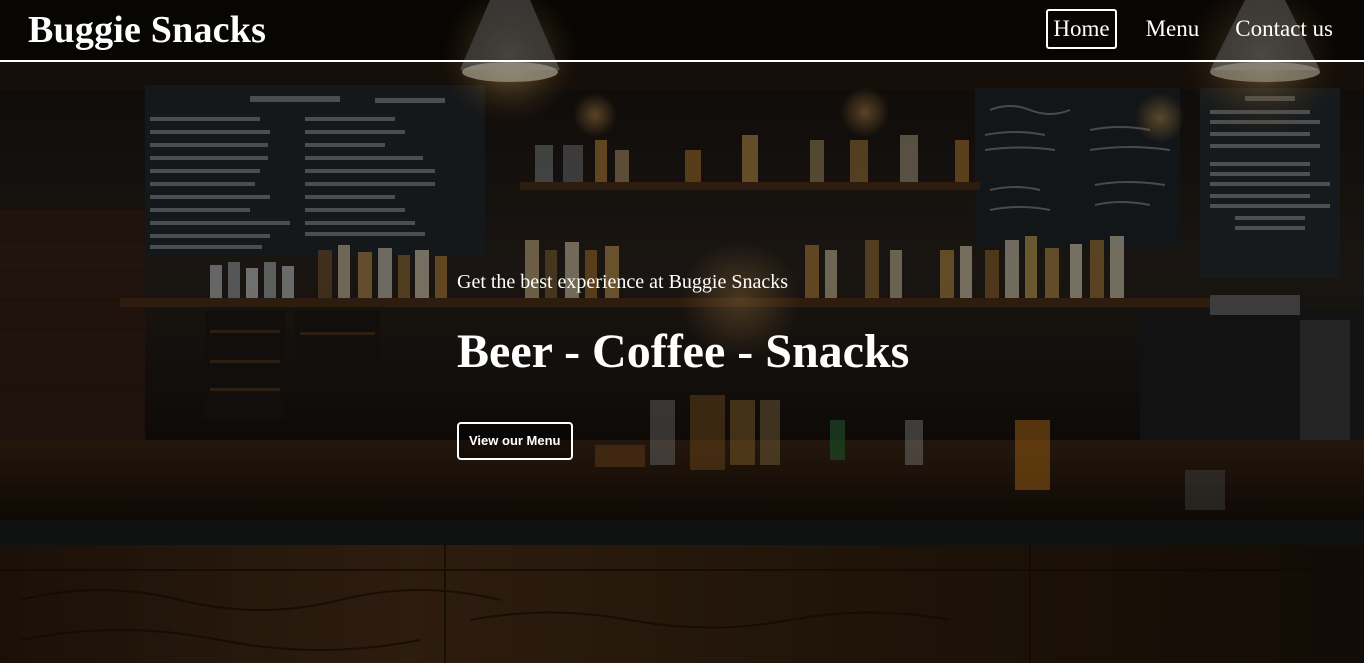  Describe the element at coordinates (515, 441) in the screenshot. I see `view-menu-button: View our Menu` at that location.